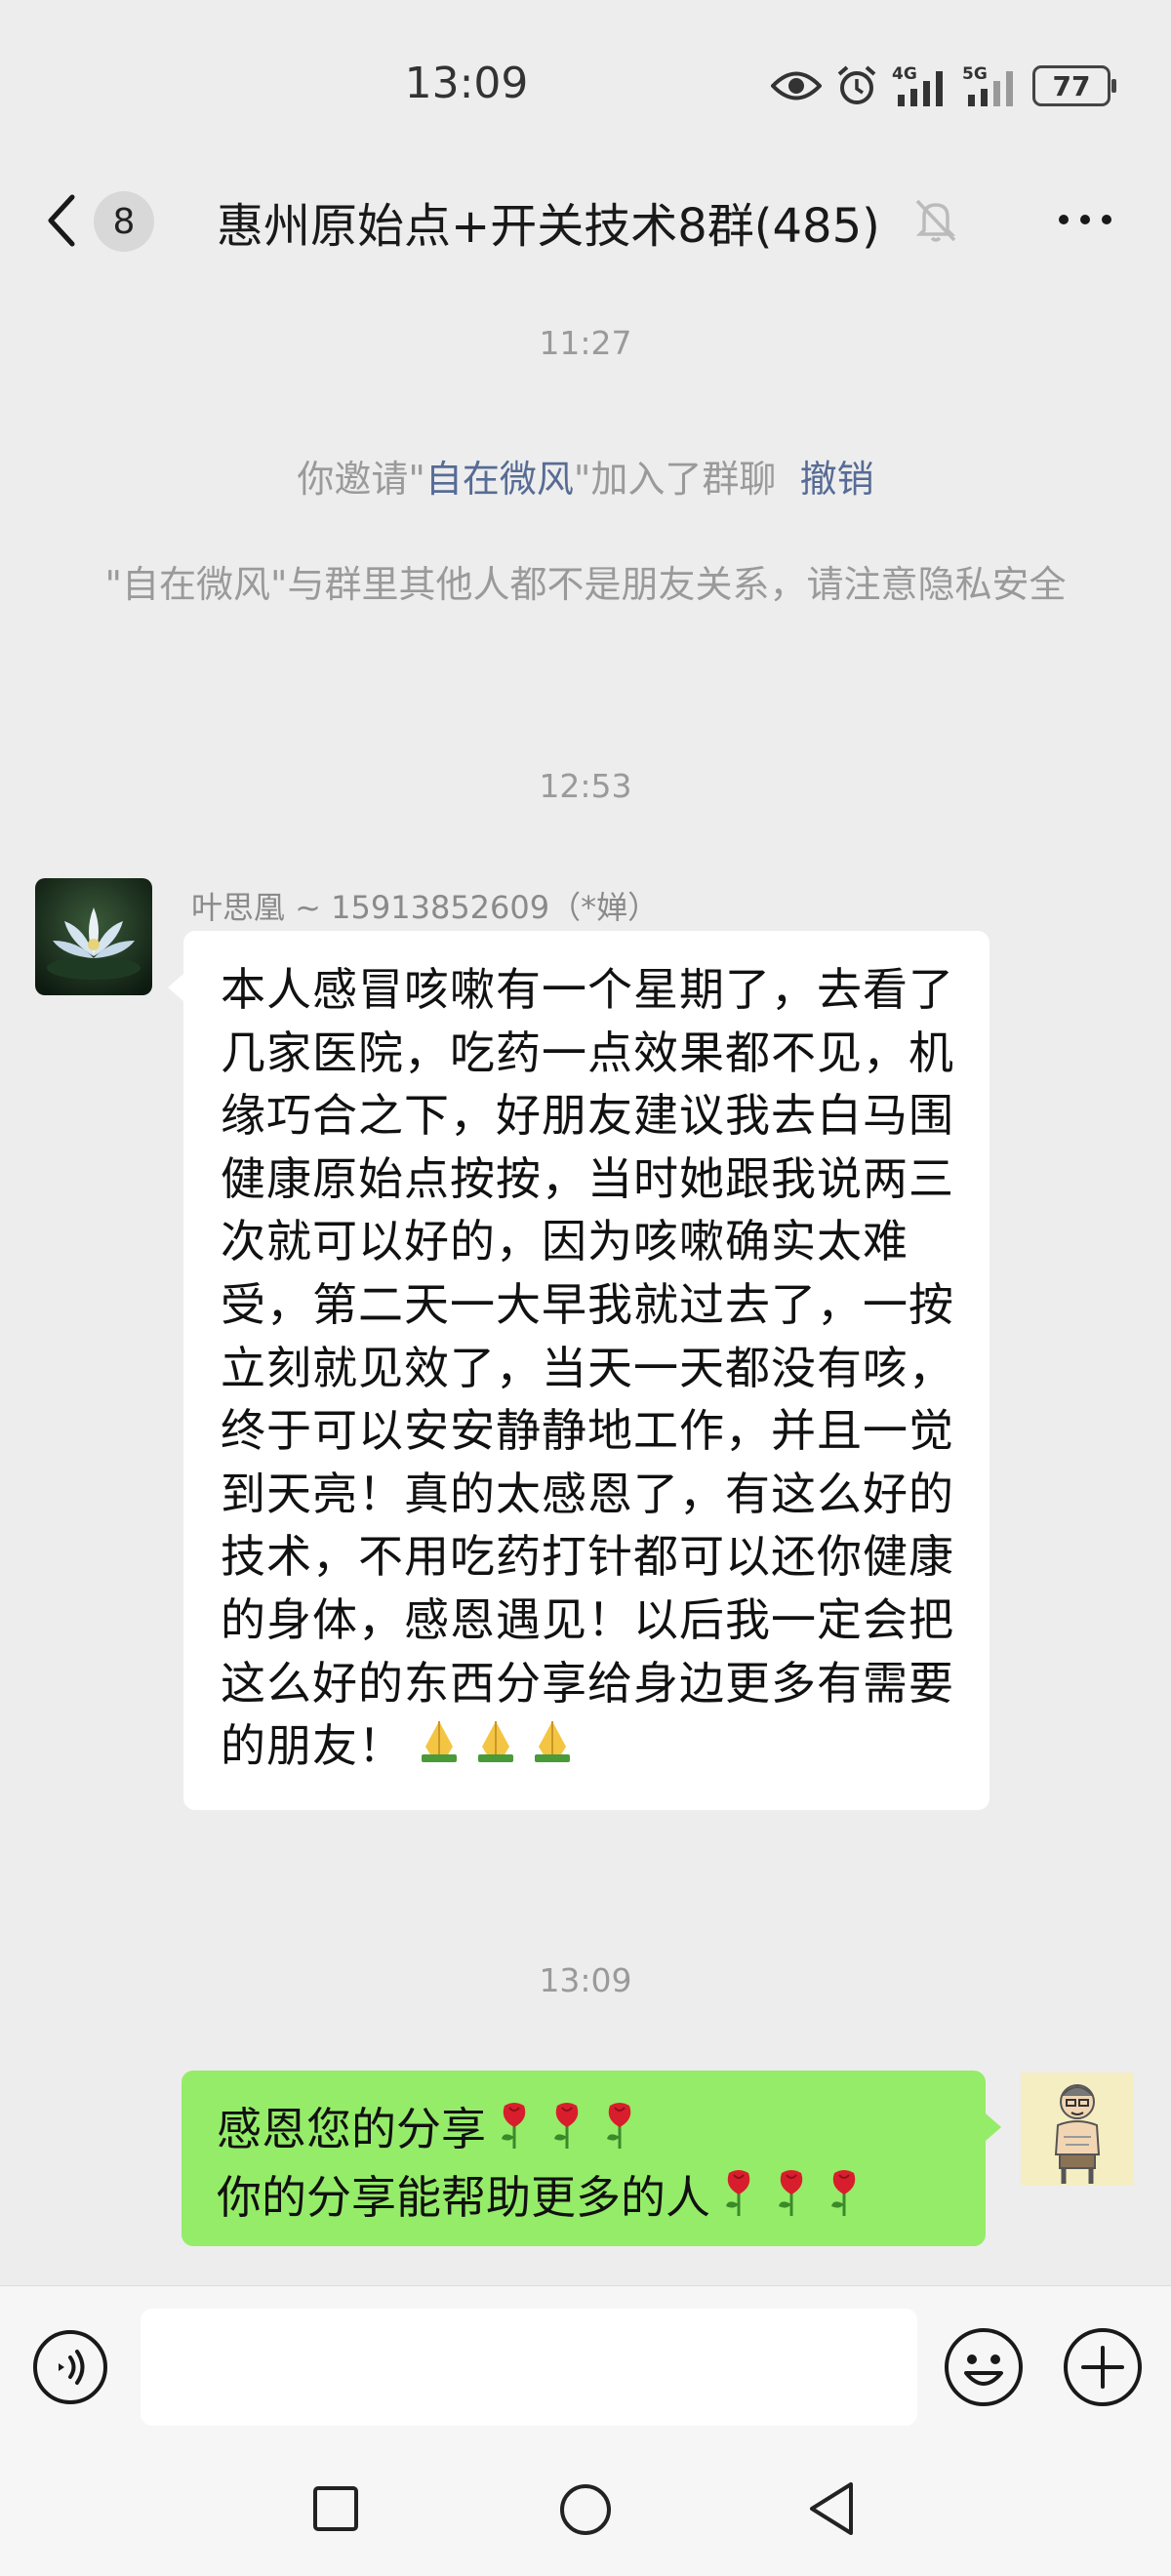 This screenshot has width=1171, height=2576. What do you see at coordinates (463, 2197) in the screenshot?
I see `message-text: 你的分享能帮助更多的人` at bounding box center [463, 2197].